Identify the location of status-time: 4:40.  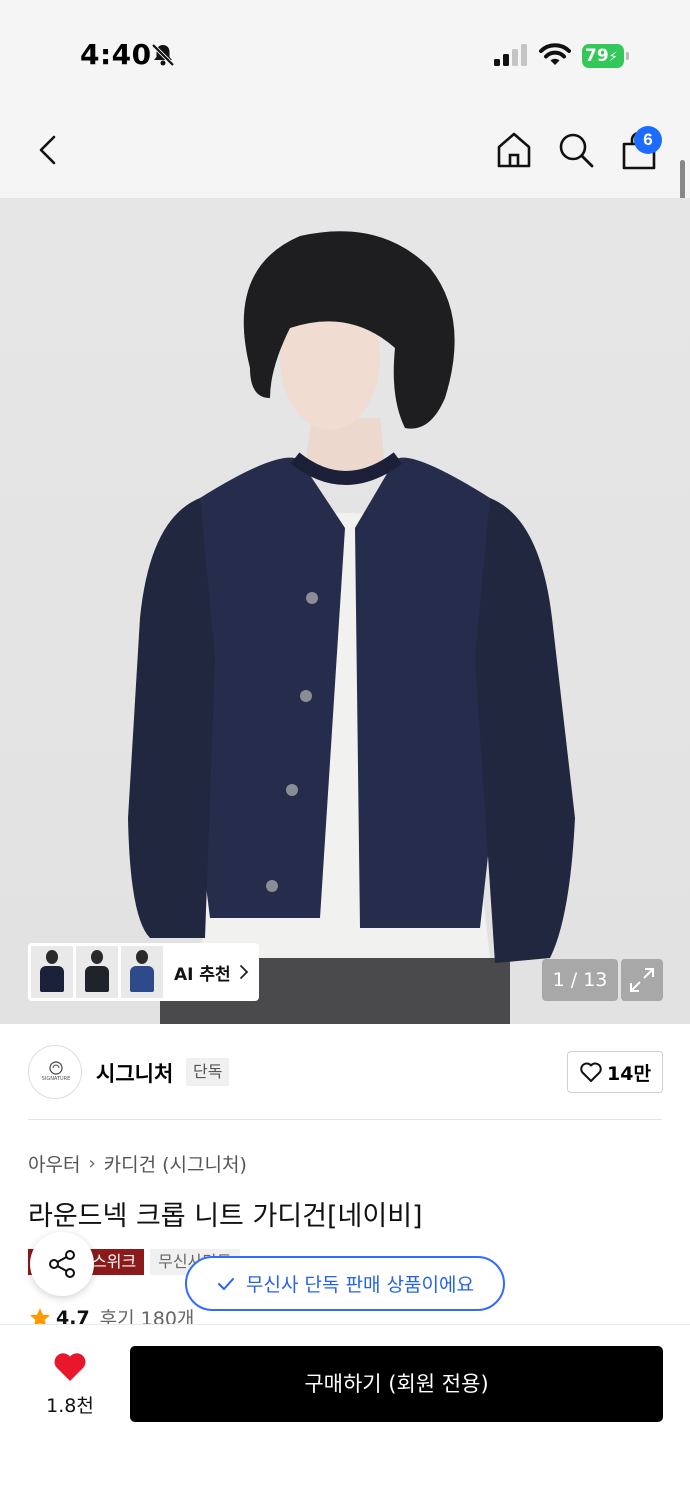
(116, 54).